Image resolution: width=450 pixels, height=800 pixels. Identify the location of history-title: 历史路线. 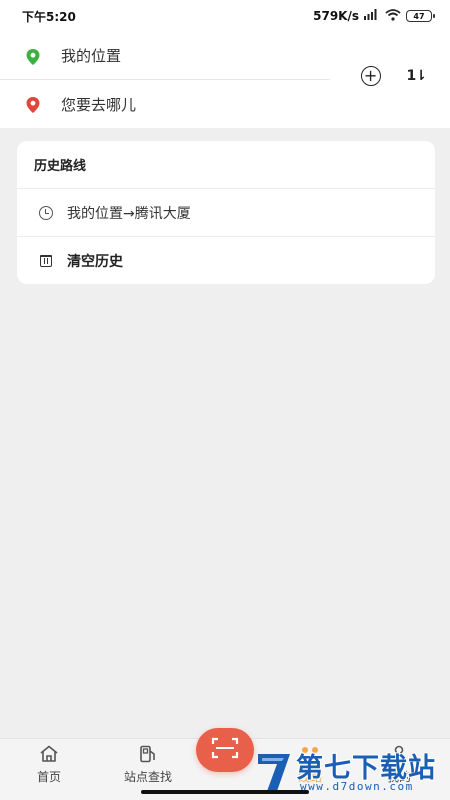
(226, 165).